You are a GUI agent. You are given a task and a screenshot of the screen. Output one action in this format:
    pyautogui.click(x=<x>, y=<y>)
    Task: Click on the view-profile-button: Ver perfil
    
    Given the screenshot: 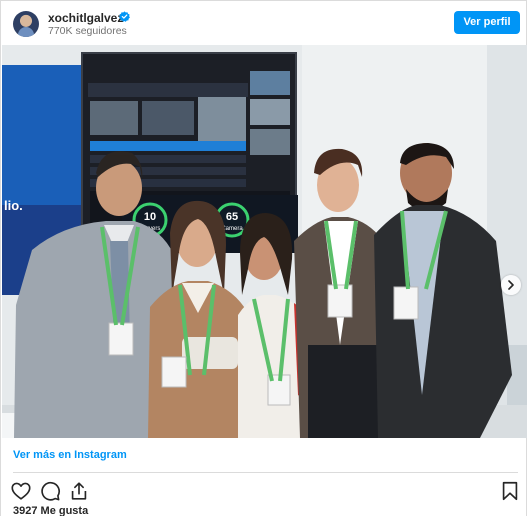 What is the action you would take?
    pyautogui.click(x=487, y=22)
    